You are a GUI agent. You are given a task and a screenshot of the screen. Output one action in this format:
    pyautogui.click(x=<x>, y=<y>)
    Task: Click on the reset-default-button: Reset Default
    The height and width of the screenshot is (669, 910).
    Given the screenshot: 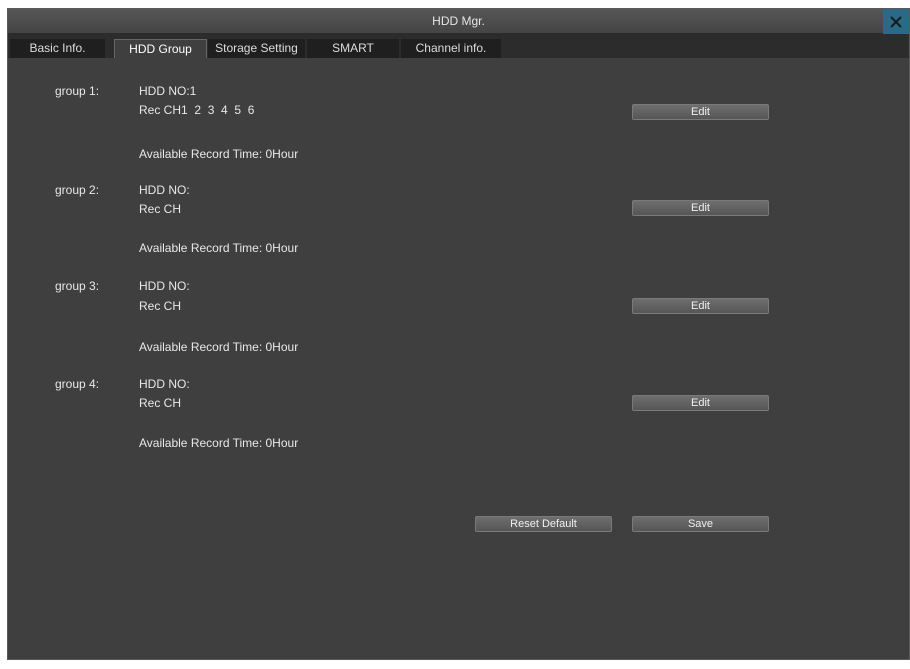 What is the action you would take?
    pyautogui.click(x=543, y=524)
    